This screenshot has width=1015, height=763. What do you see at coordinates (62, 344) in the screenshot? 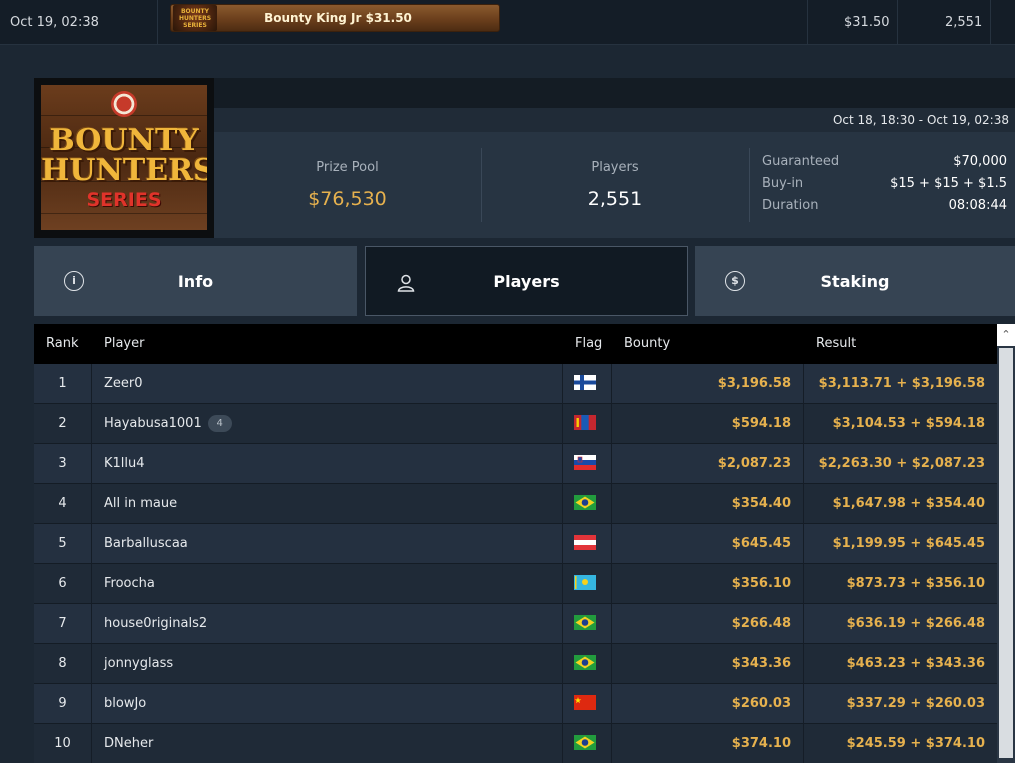
I see `column-rank: Rank` at bounding box center [62, 344].